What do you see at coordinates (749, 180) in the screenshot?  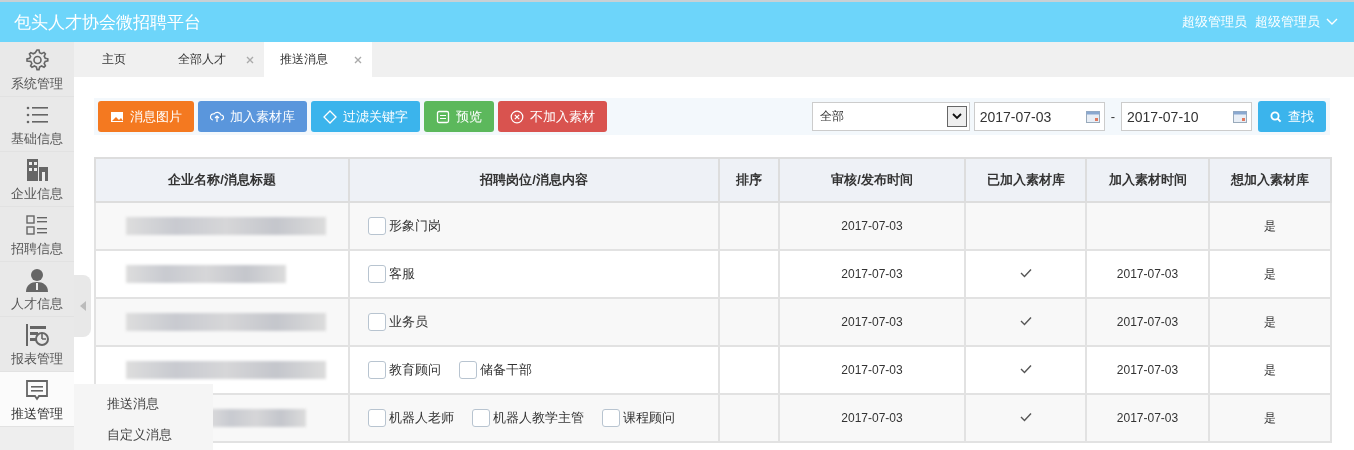 I see `column-header: 排序` at bounding box center [749, 180].